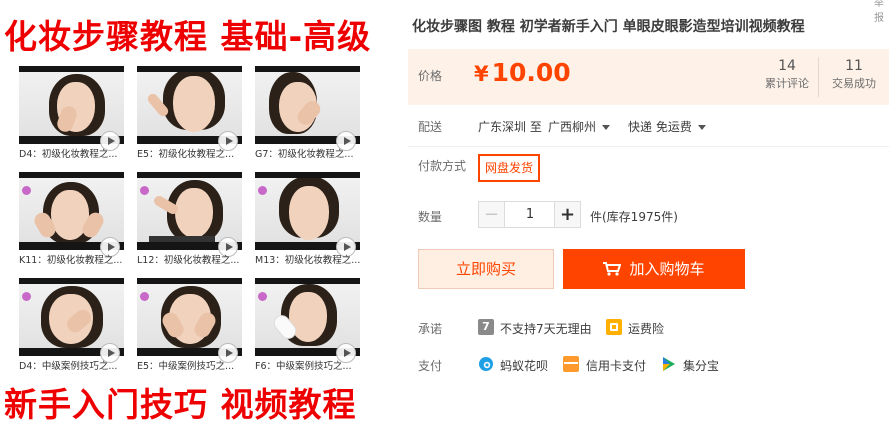 The width and height of the screenshot is (889, 423). I want to click on shipping-value: 快递 免运费, so click(660, 127).